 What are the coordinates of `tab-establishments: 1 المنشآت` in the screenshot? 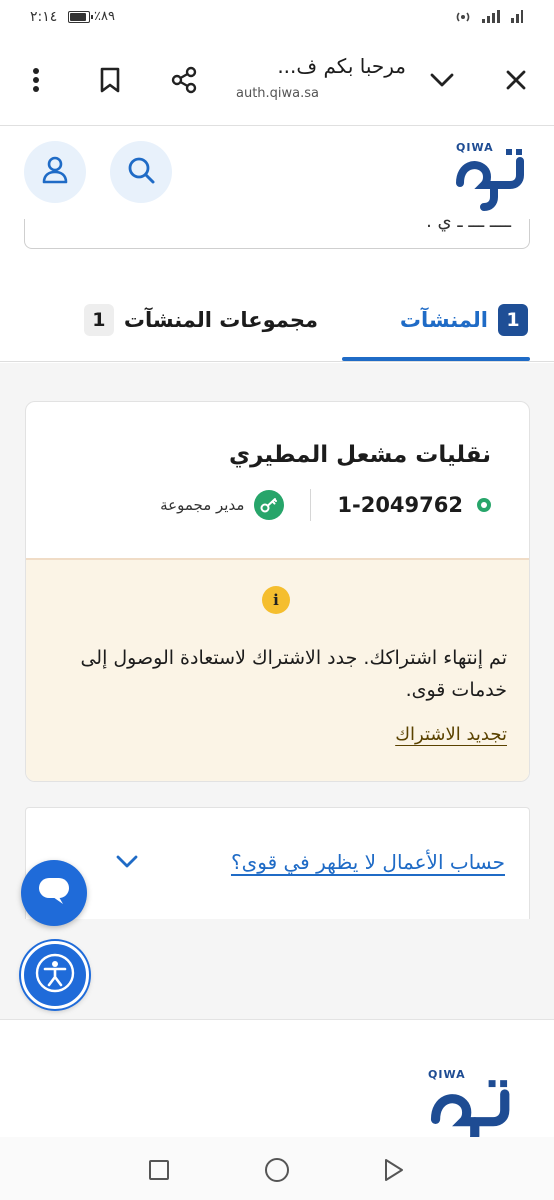 It's located at (464, 320).